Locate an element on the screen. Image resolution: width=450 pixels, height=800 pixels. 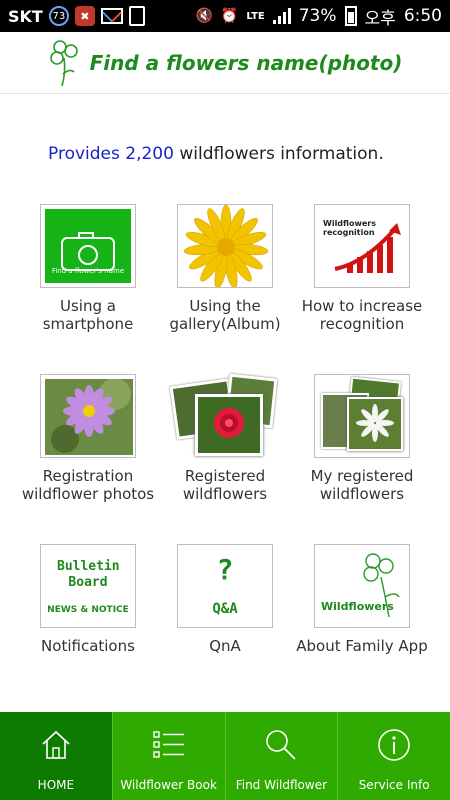
nav-label: HOME is located at coordinates (56, 785).